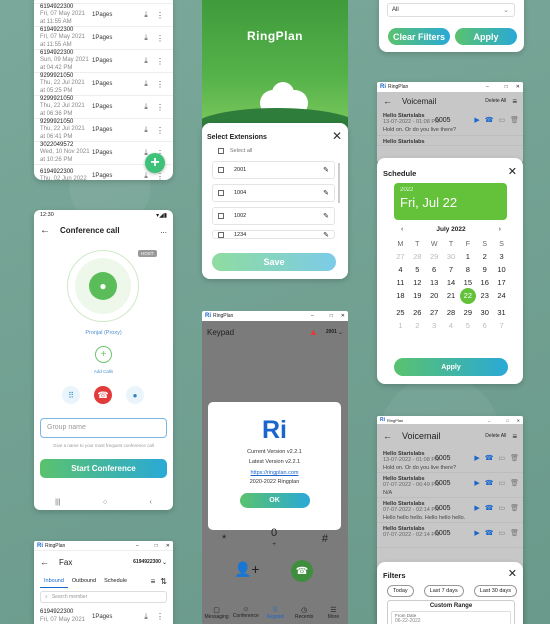  Describe the element at coordinates (417, 256) in the screenshot. I see `calendar-day: 28` at that location.